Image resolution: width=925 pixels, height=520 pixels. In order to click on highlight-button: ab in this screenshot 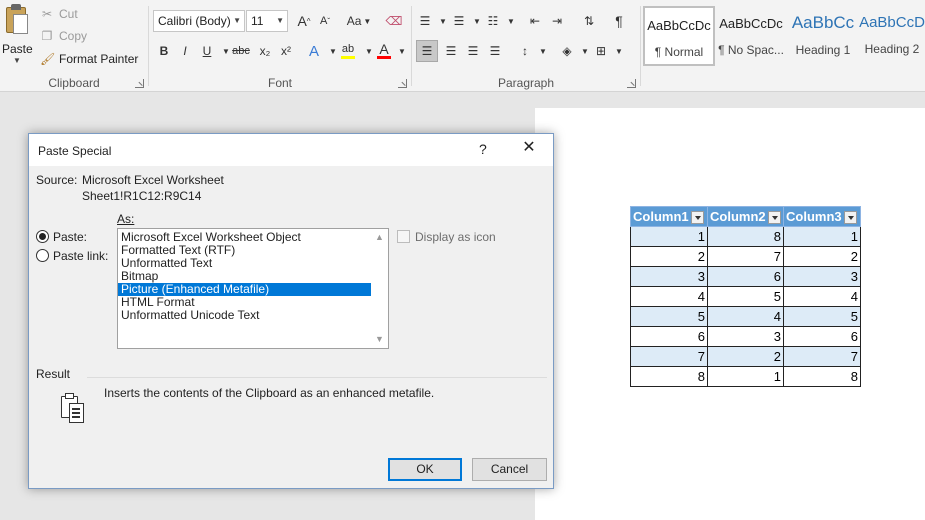, I will do `click(348, 49)`.